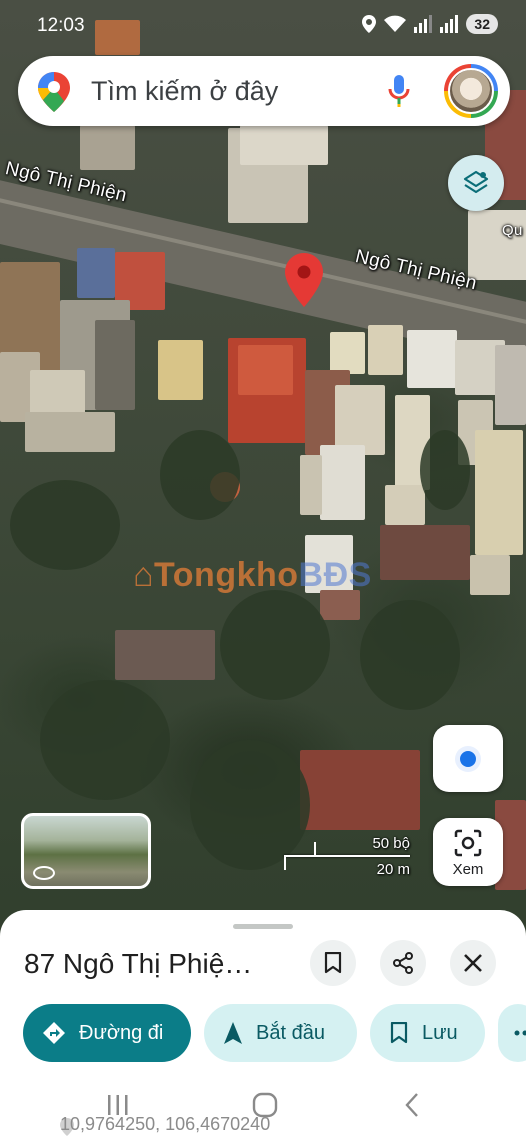 The image size is (526, 1139). Describe the element at coordinates (54, 92) in the screenshot. I see `maps-logo-icon` at that location.